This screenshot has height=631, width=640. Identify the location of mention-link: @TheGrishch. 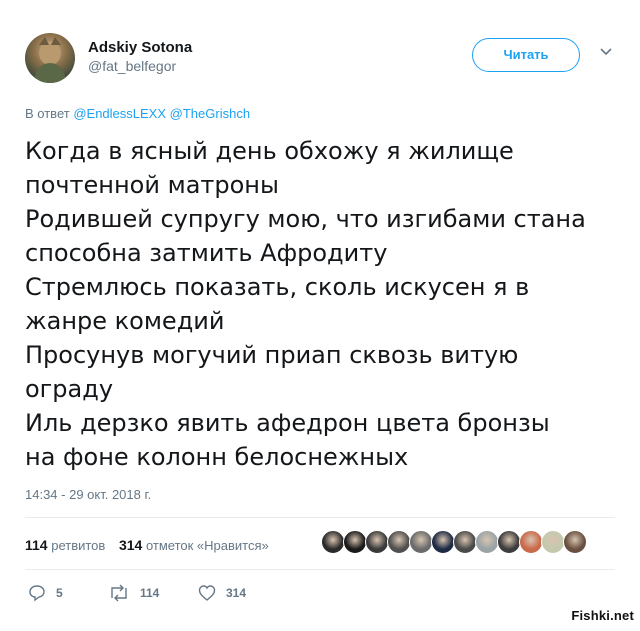
(210, 113).